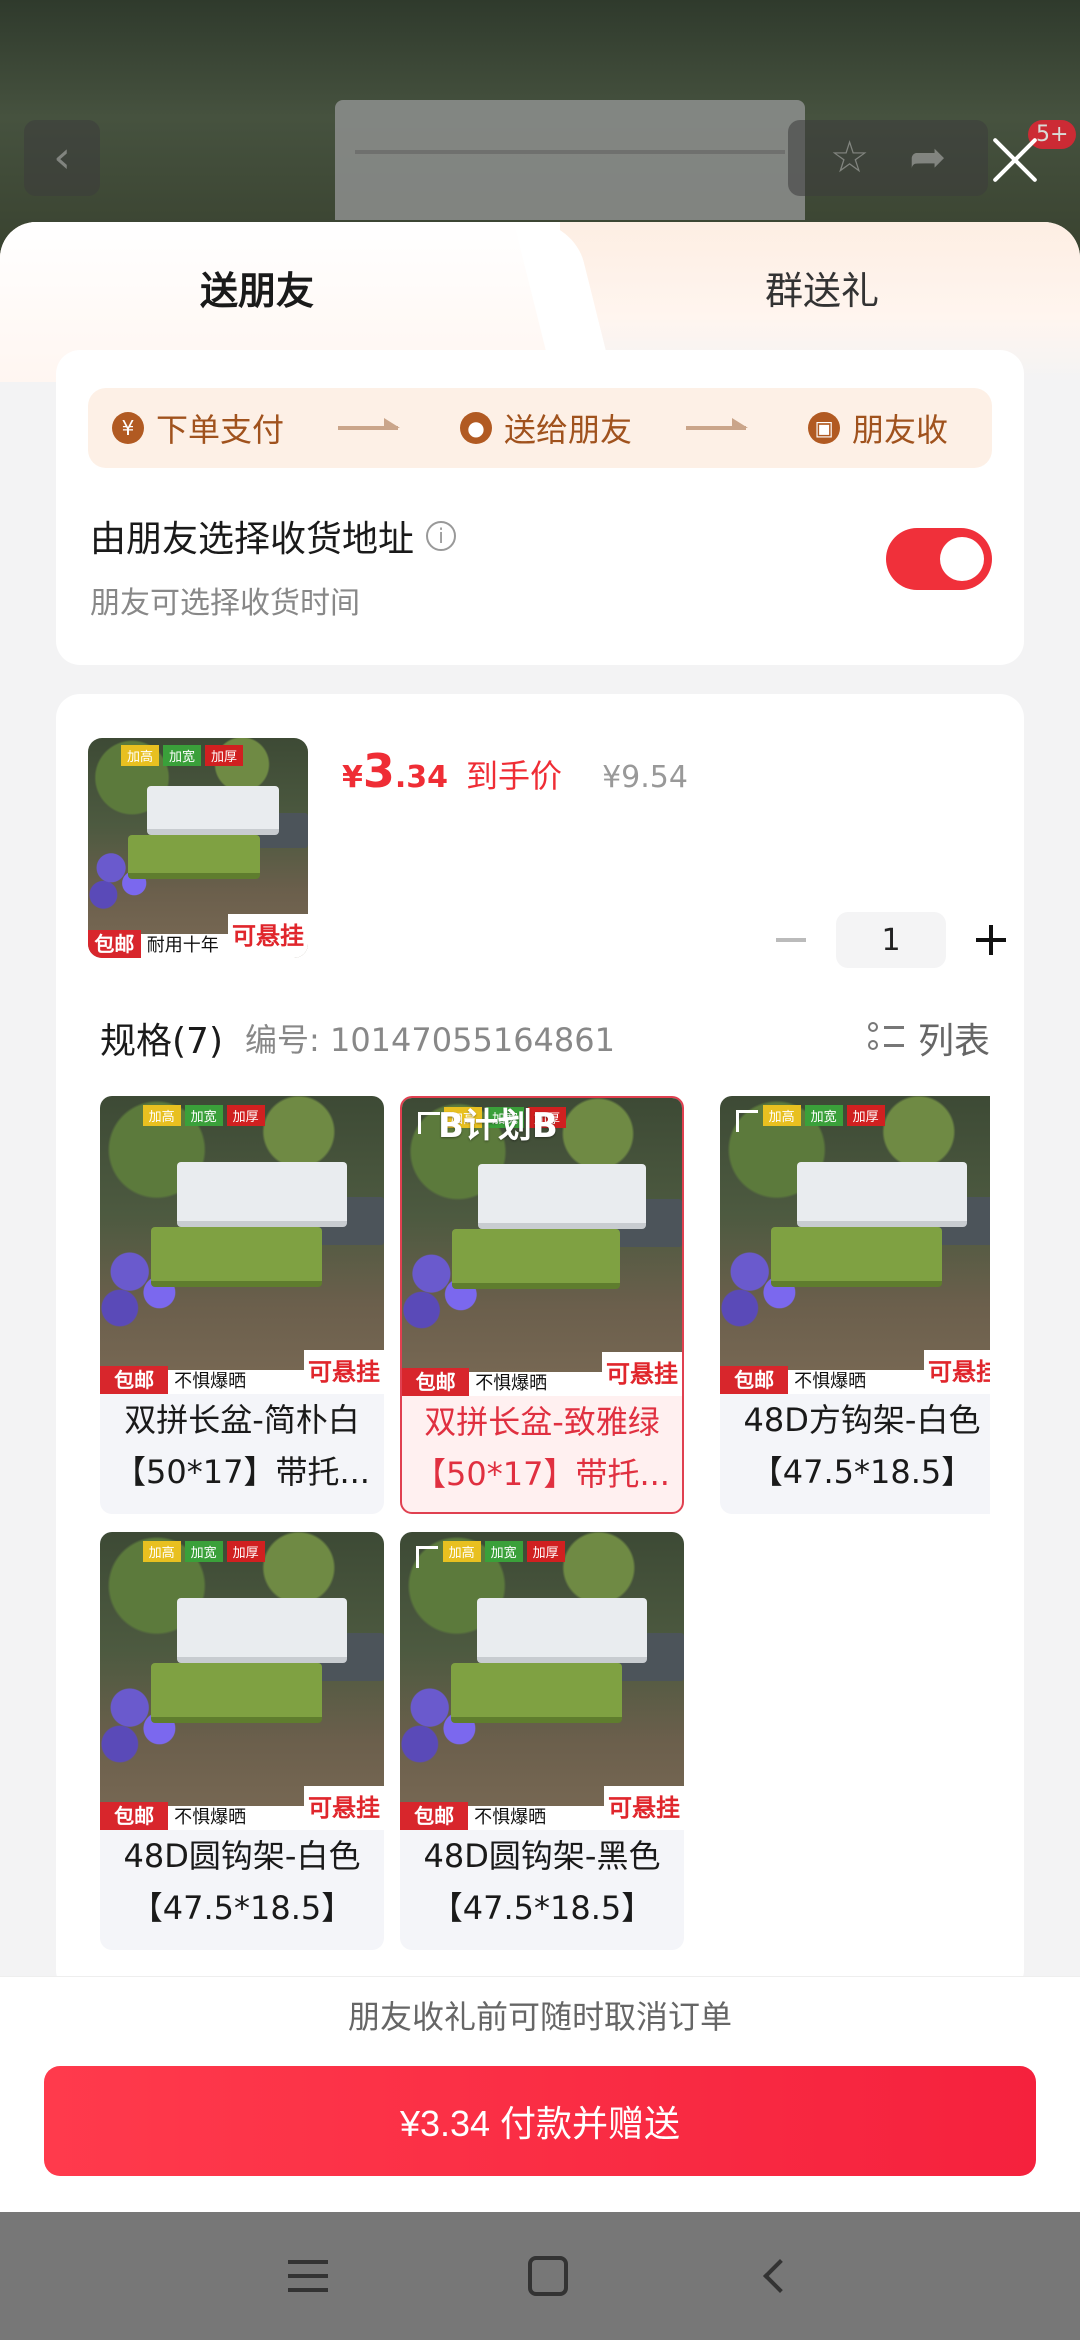  I want to click on spec-title: 规格(7), so click(161, 1041).